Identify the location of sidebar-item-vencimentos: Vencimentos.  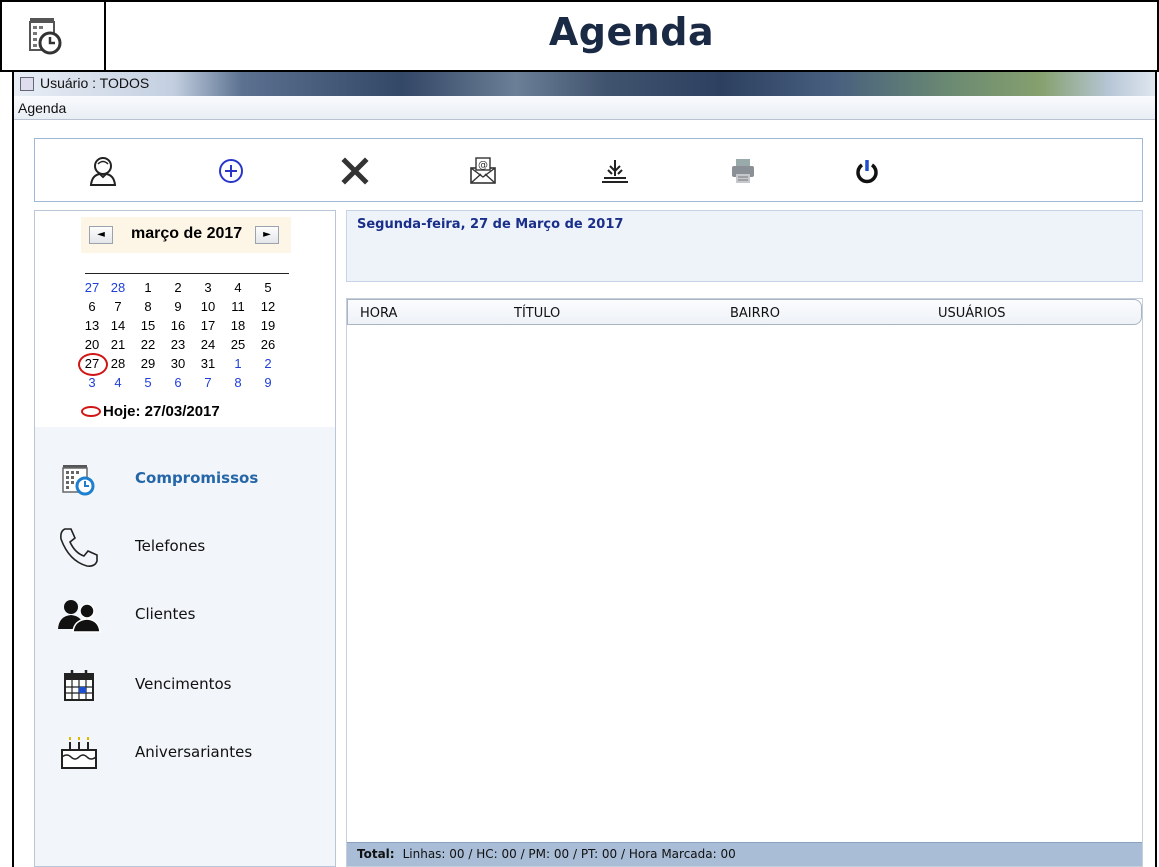
(190, 685).